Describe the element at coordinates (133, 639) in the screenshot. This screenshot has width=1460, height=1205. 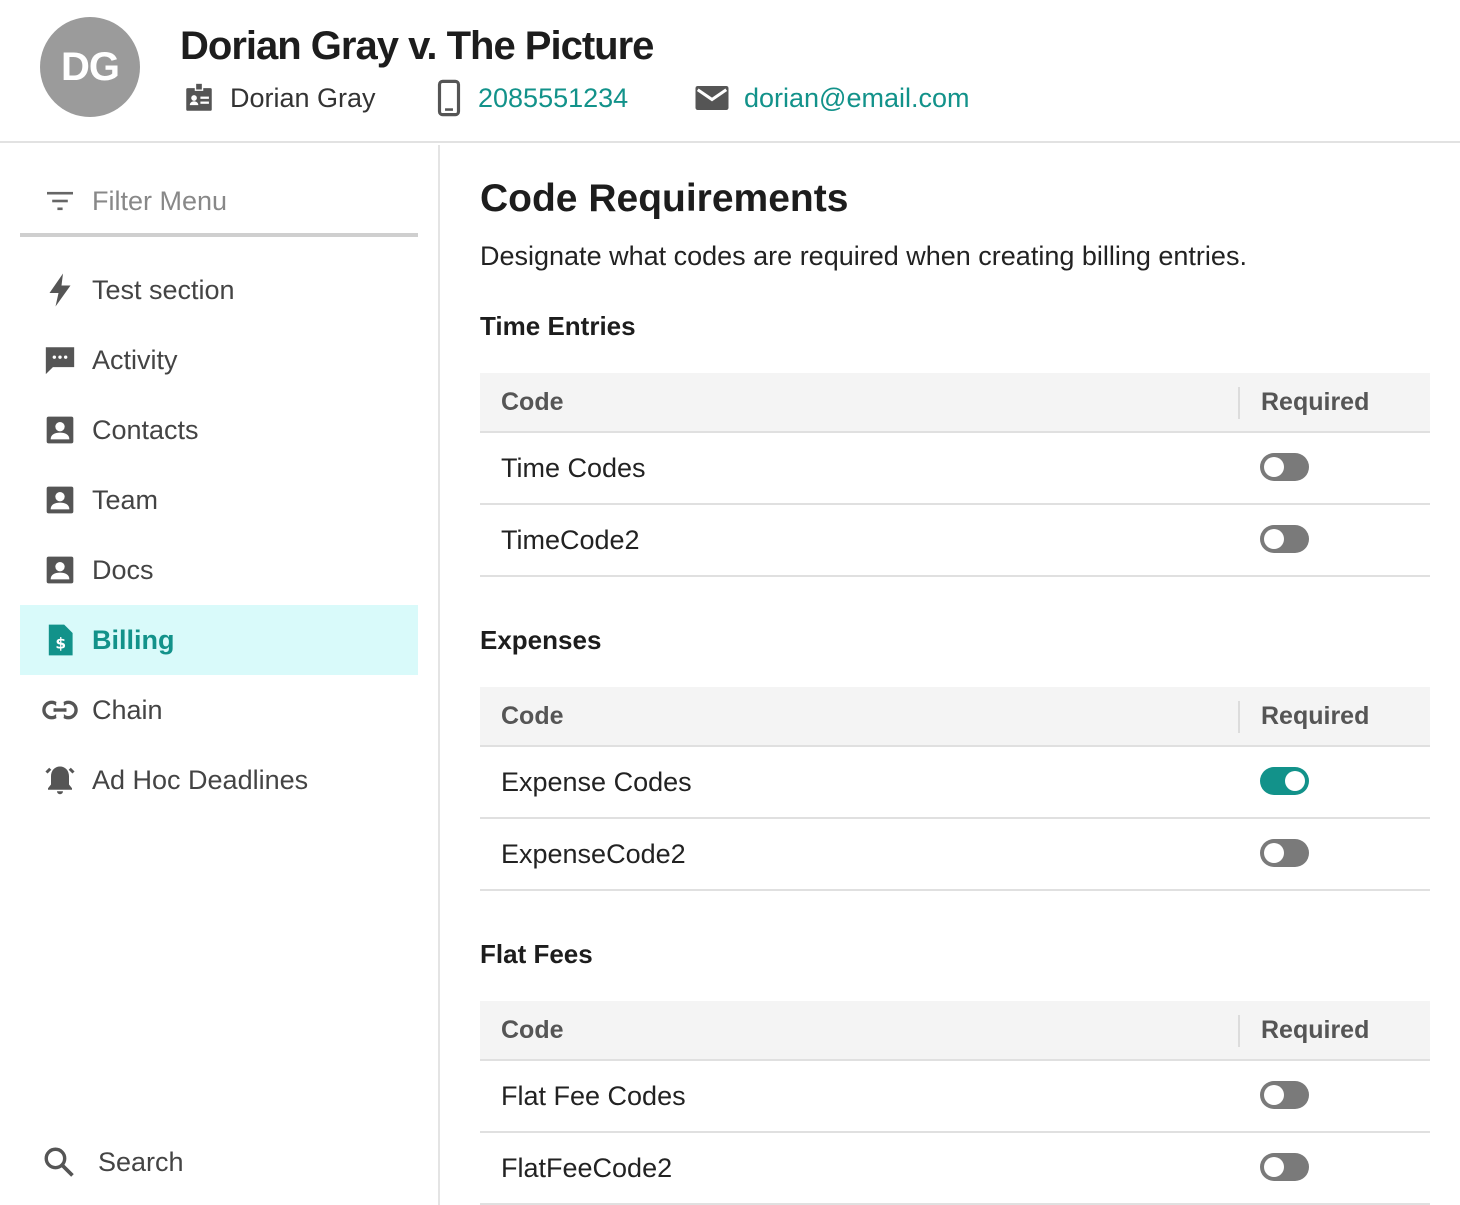
I see `sidebar-item-label: Billing` at that location.